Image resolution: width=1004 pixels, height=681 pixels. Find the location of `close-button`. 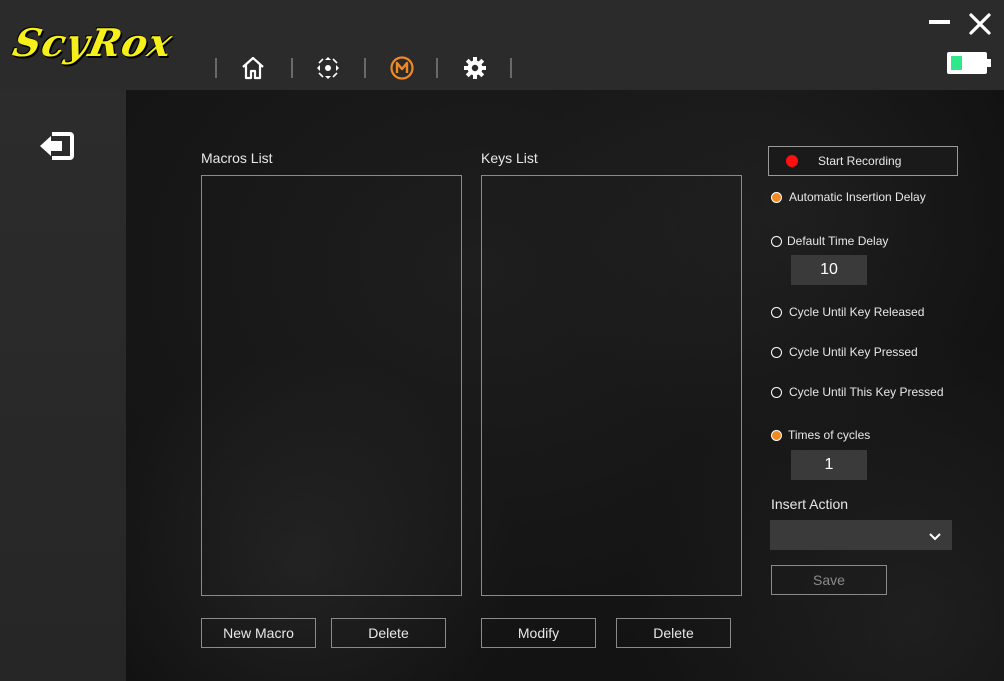

close-button is located at coordinates (980, 26).